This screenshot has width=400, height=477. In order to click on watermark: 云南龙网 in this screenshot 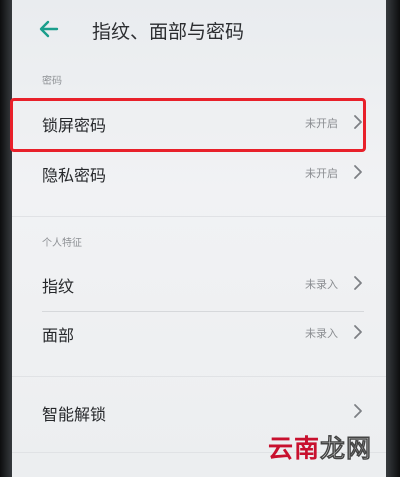, I will do `click(320, 447)`.